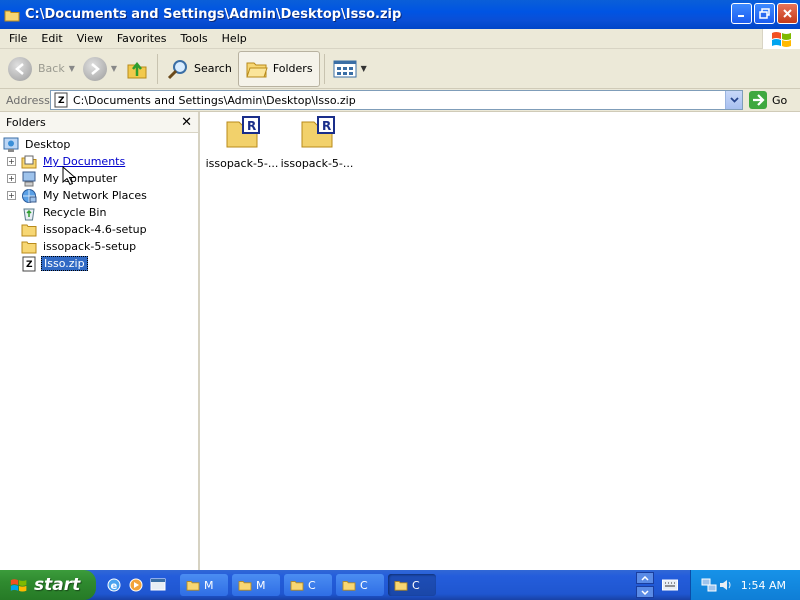 This screenshot has height=600, width=800. Describe the element at coordinates (26, 122) in the screenshot. I see `folders-pane-title: Folders` at that location.